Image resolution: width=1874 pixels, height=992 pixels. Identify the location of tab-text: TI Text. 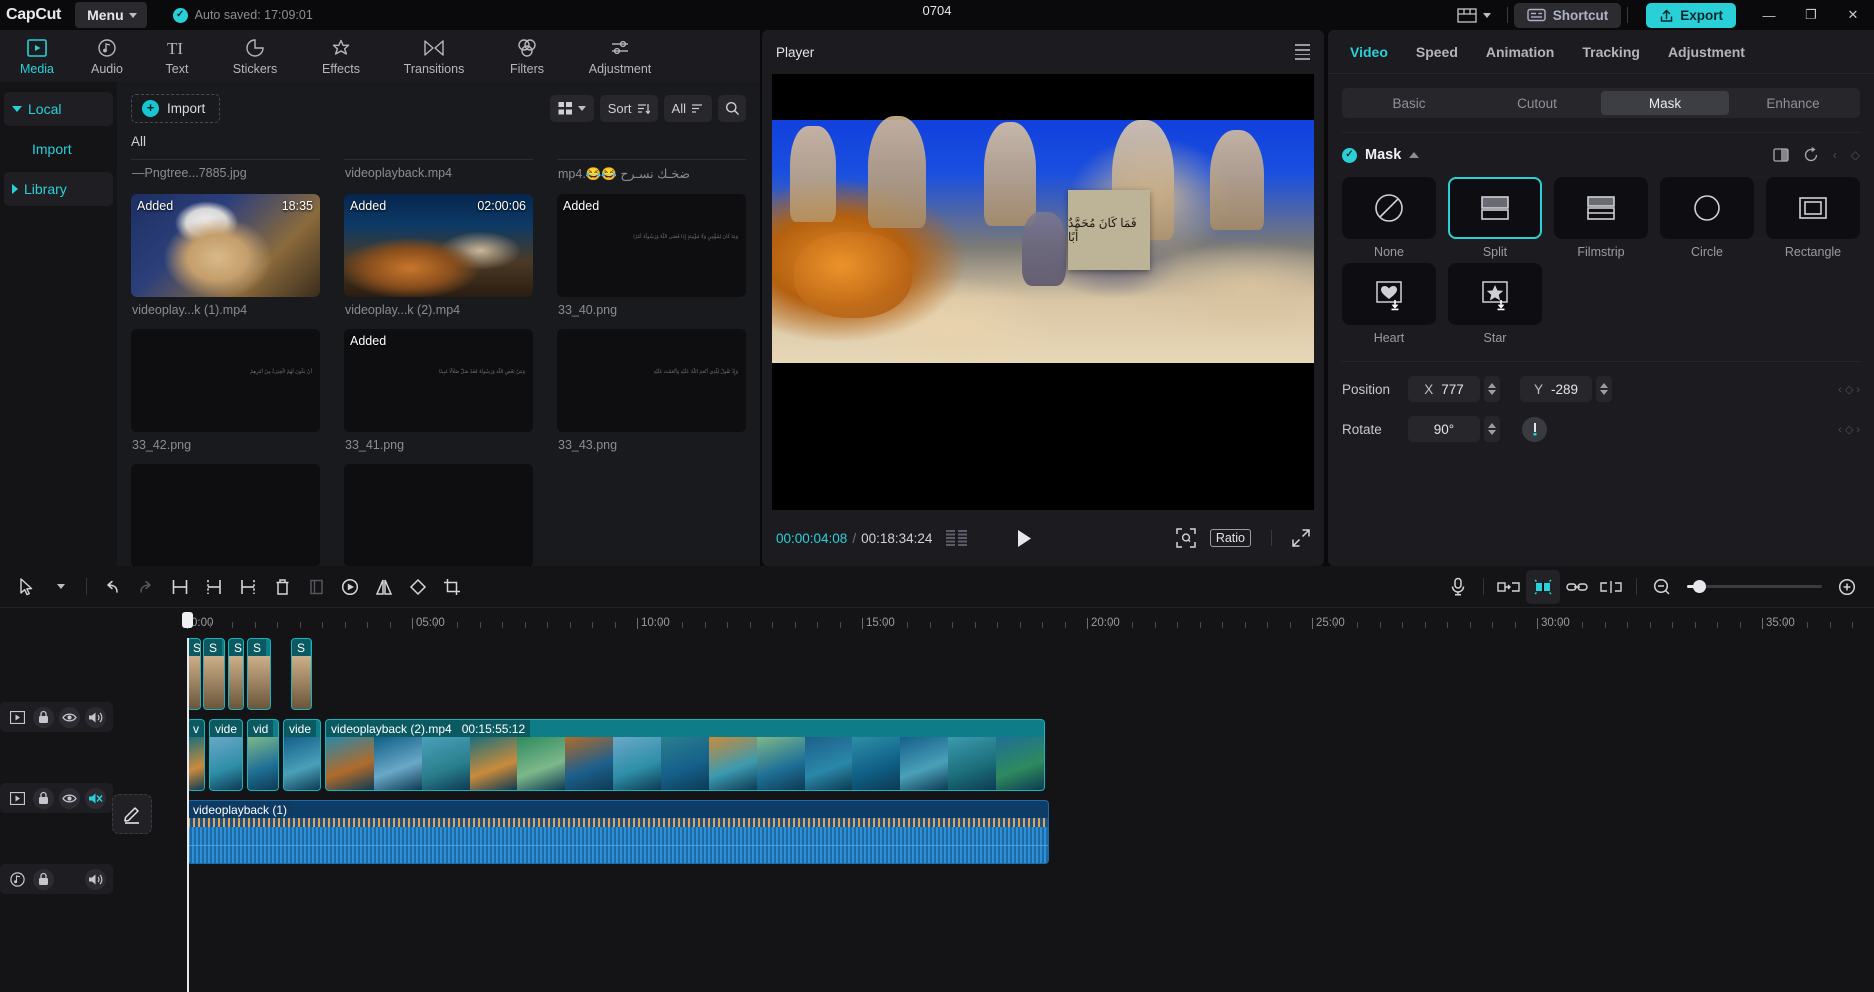
(177, 56).